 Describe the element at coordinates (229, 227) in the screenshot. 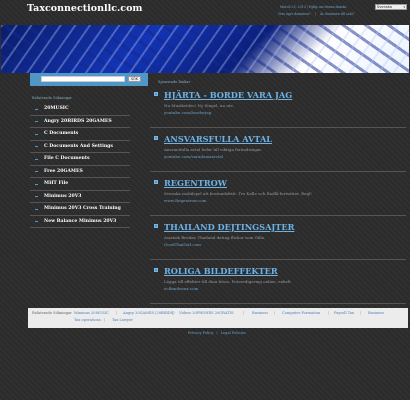

I see `post-title-link: THAILAND DEJTINGSAJTER` at that location.